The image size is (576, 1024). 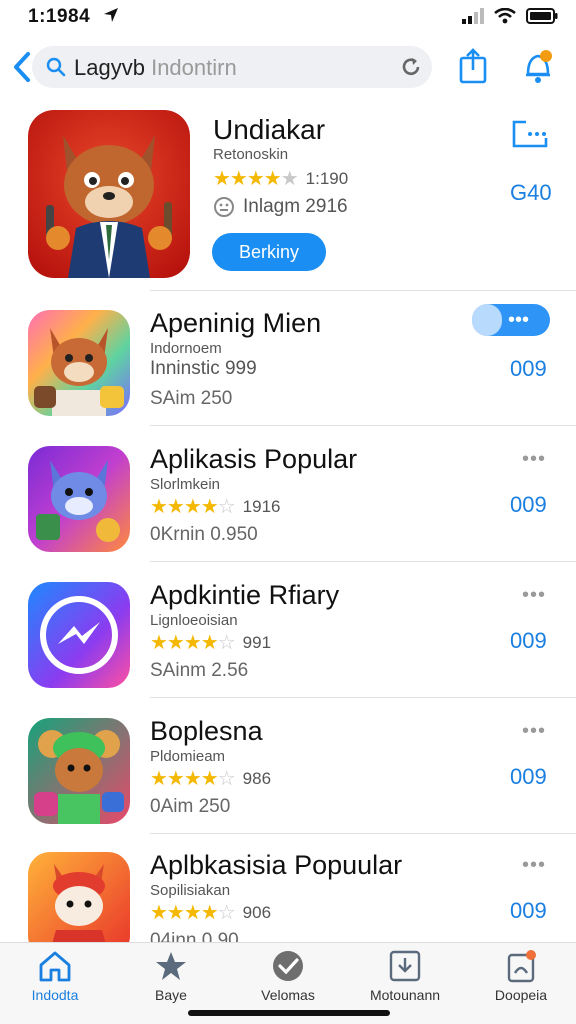 What do you see at coordinates (245, 595) in the screenshot?
I see `app-title: Apdkintie Rfiary` at bounding box center [245, 595].